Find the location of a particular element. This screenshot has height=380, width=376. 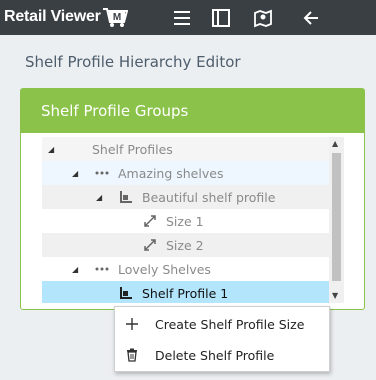

delete-shelf-profile-item: Delete Shelf Profile is located at coordinates (222, 355).